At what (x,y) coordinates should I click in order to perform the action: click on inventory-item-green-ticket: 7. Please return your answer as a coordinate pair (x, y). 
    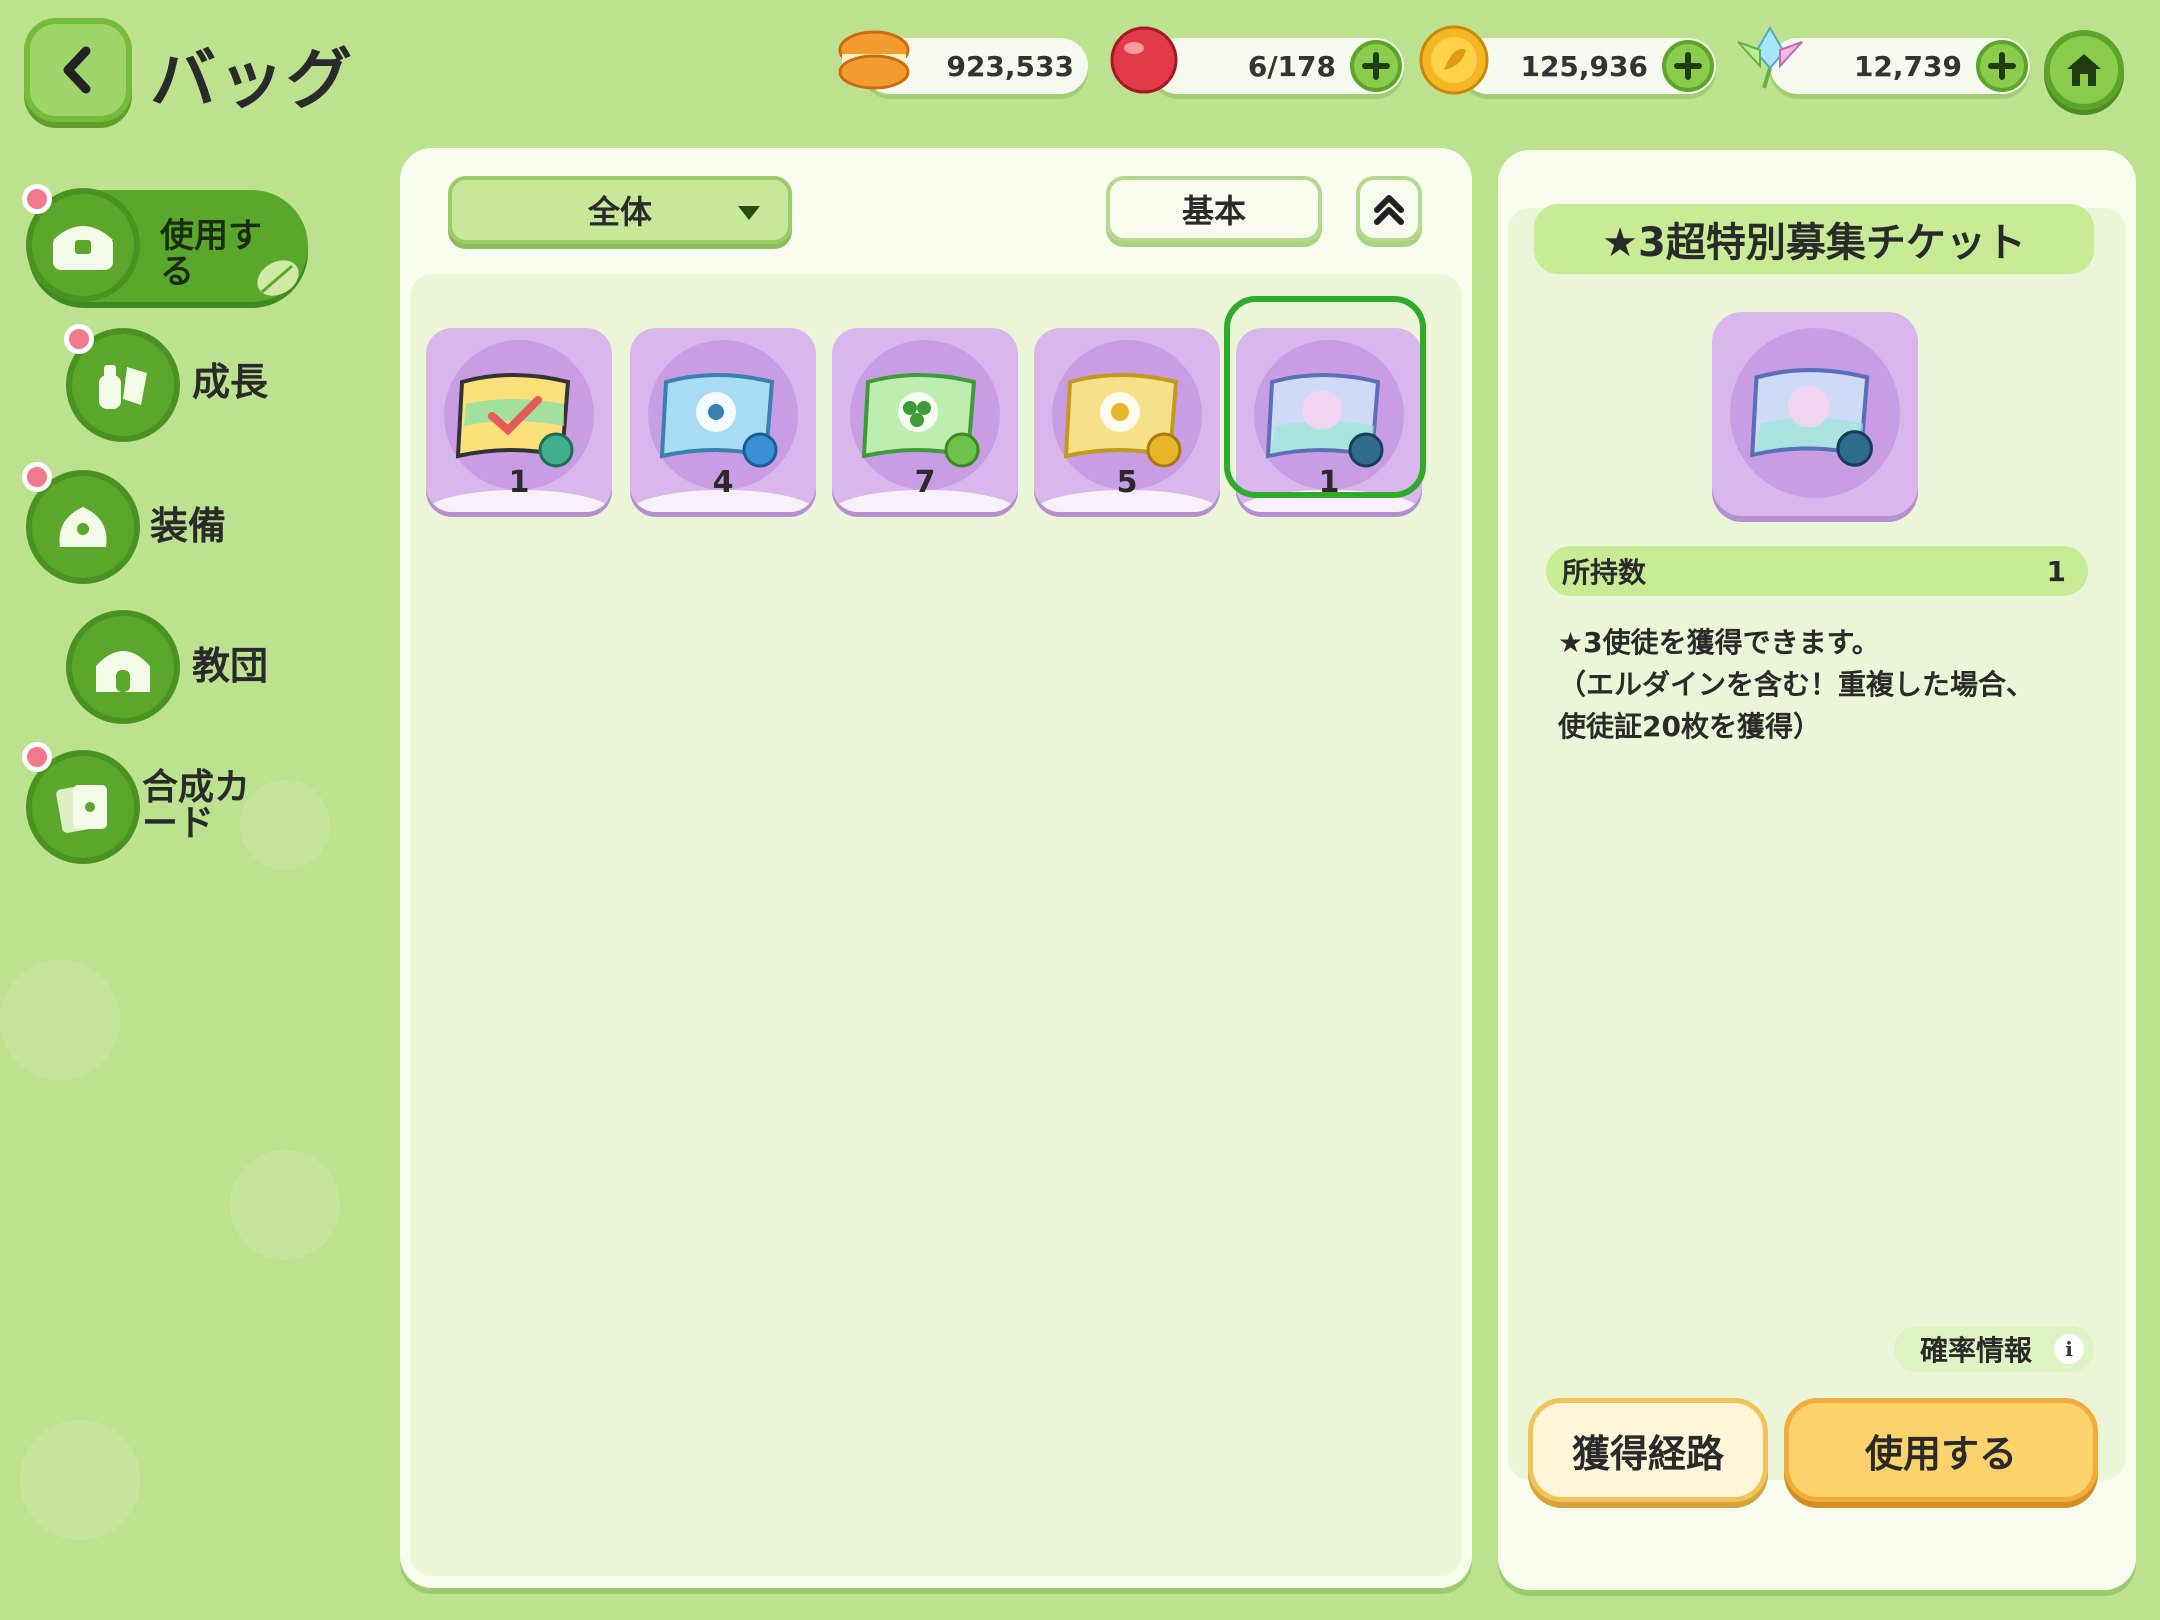
    Looking at the image, I should click on (925, 420).